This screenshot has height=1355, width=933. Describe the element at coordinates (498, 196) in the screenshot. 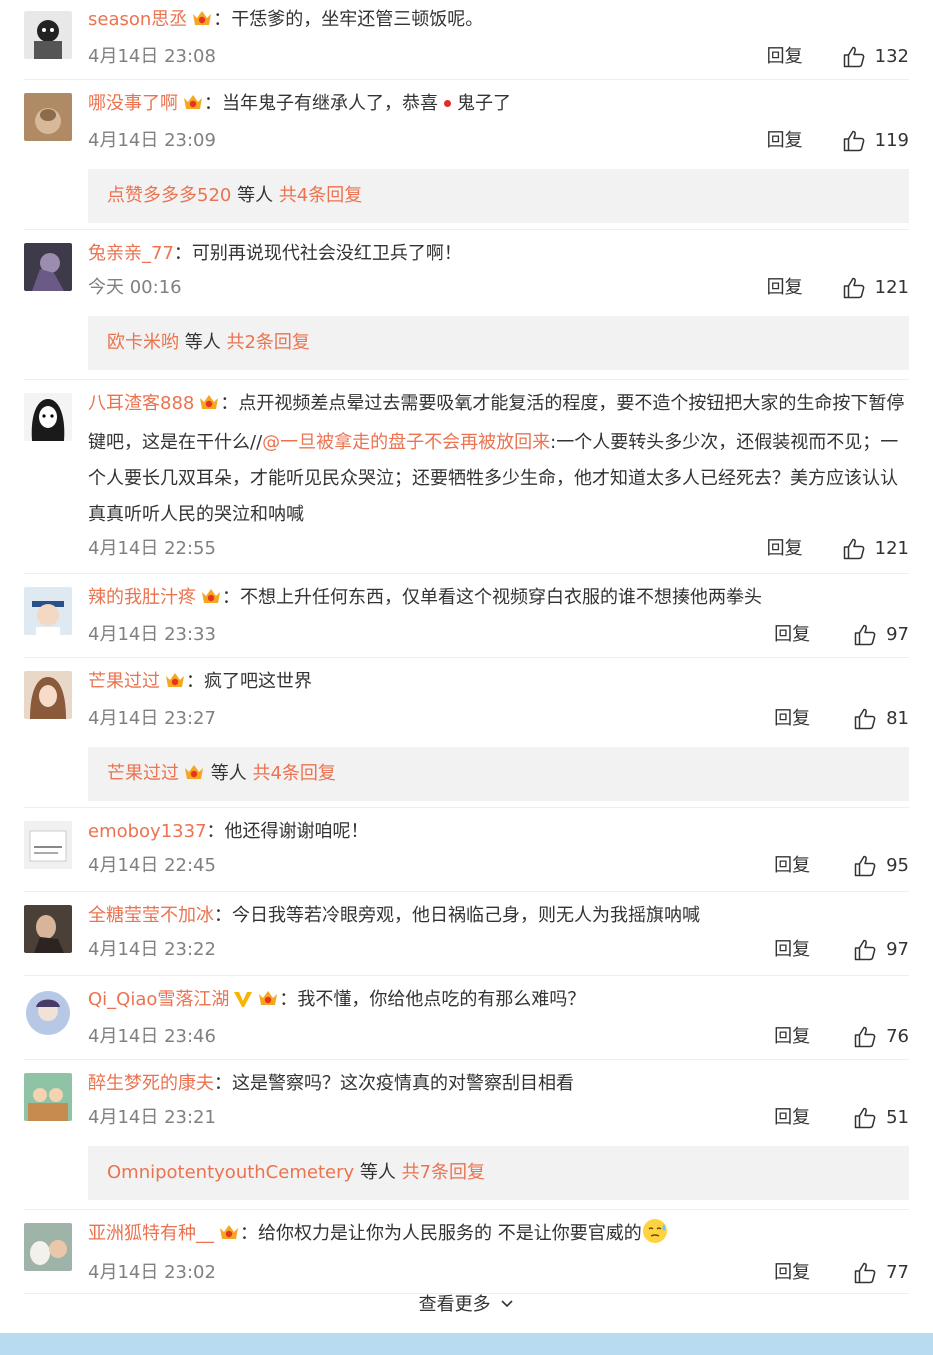

I see `replies-summary: 点赞多多多520 等人 共4条回复` at that location.